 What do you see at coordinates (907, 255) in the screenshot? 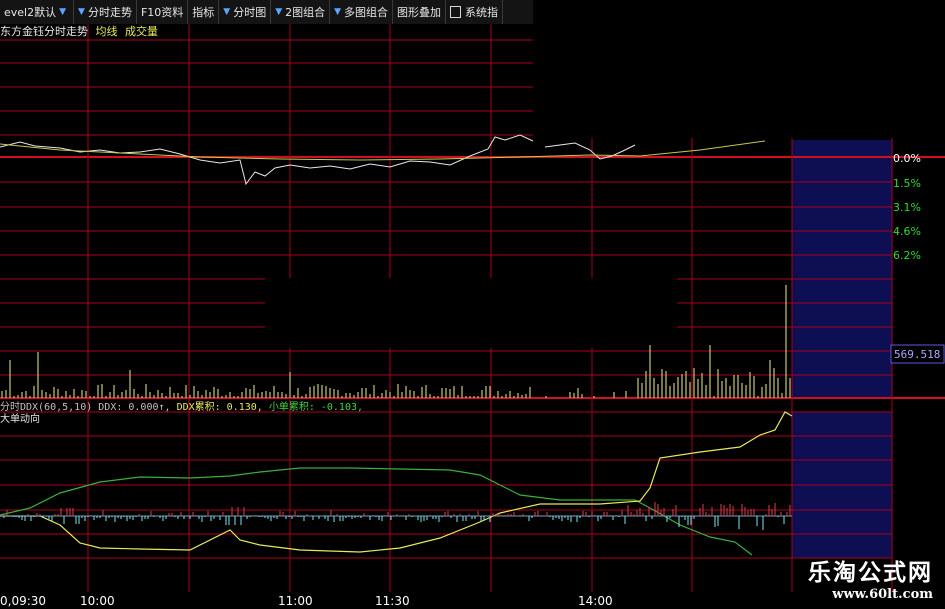
I see `pct-label: 6.2%` at bounding box center [907, 255].